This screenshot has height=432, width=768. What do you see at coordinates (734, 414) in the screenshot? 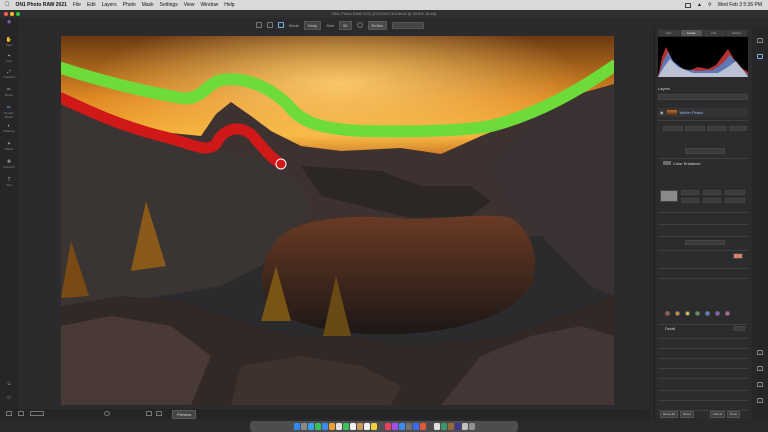
I see `done-button: Done` at bounding box center [734, 414].